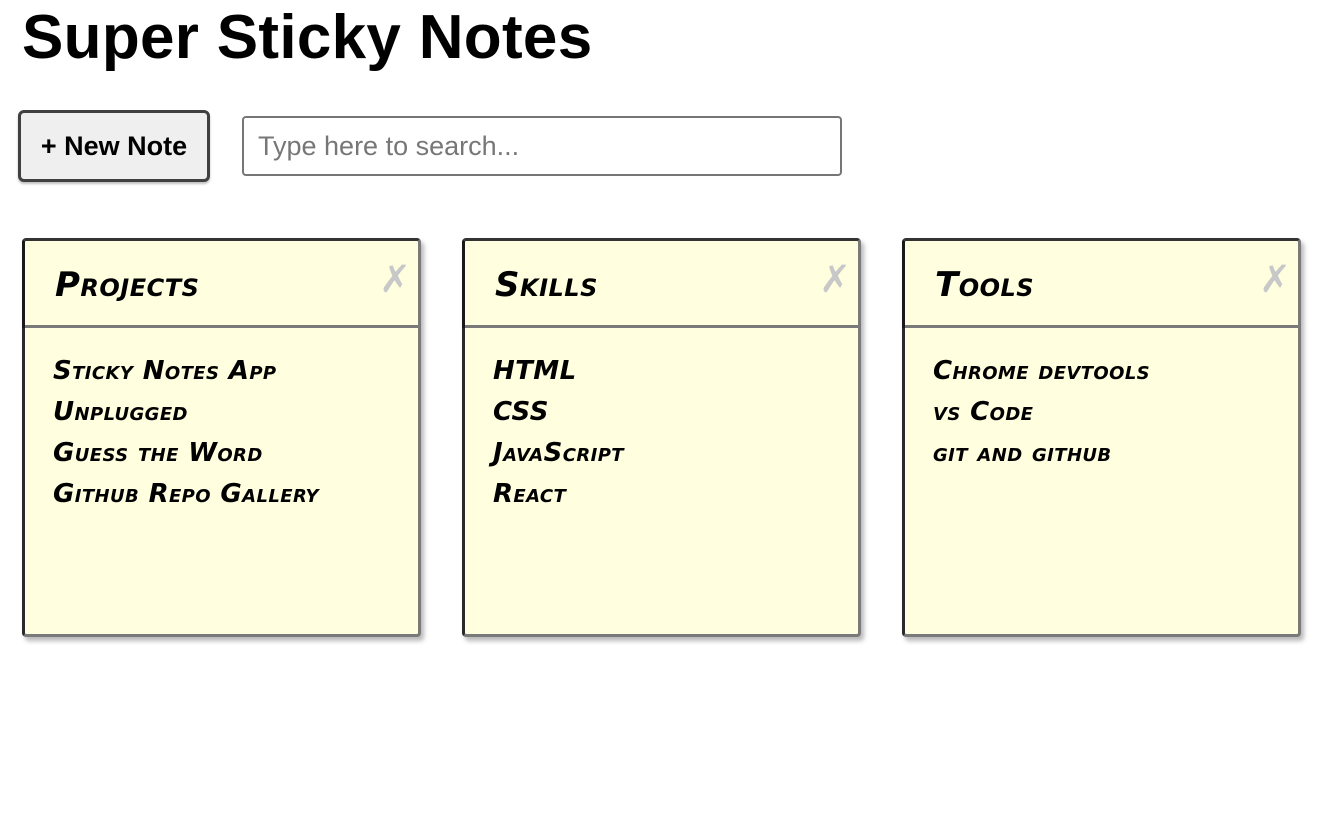 Image resolution: width=1332 pixels, height=824 pixels. I want to click on note-line: Chrome devtools, so click(1042, 371).